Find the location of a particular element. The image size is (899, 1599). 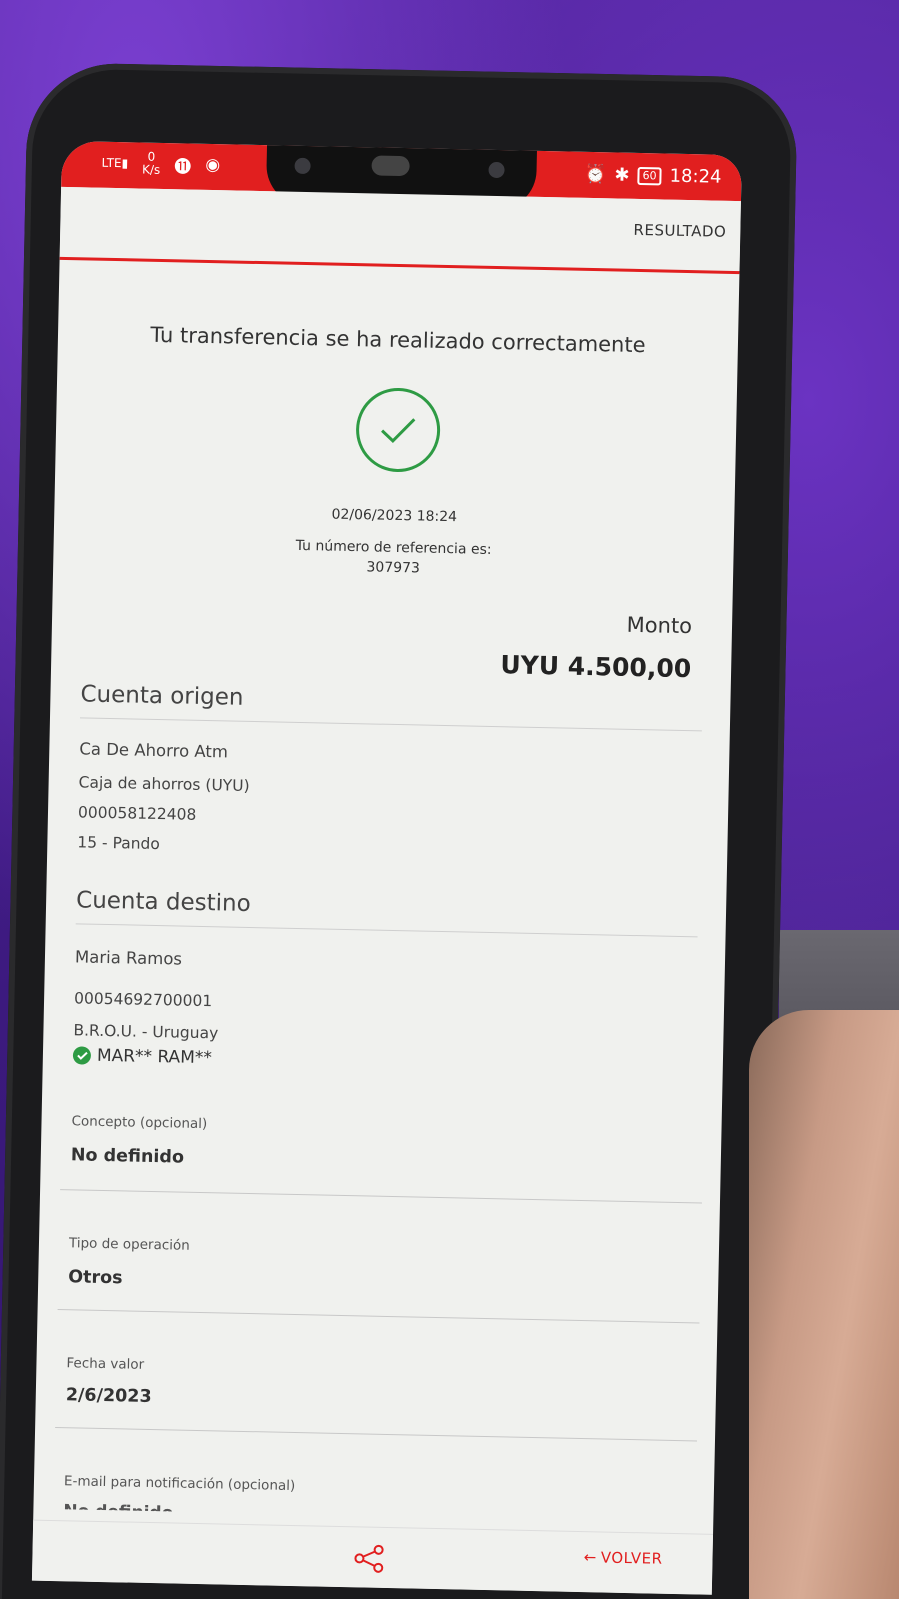

status-left: LTE▮ 0 K/s ⓫ ◉ is located at coordinates (160, 164).